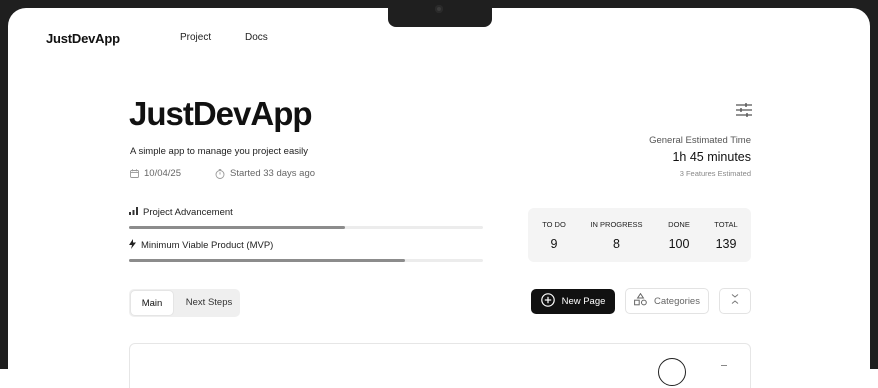 The width and height of the screenshot is (878, 388). Describe the element at coordinates (554, 224) in the screenshot. I see `stat-todo-label: TO DO` at that location.